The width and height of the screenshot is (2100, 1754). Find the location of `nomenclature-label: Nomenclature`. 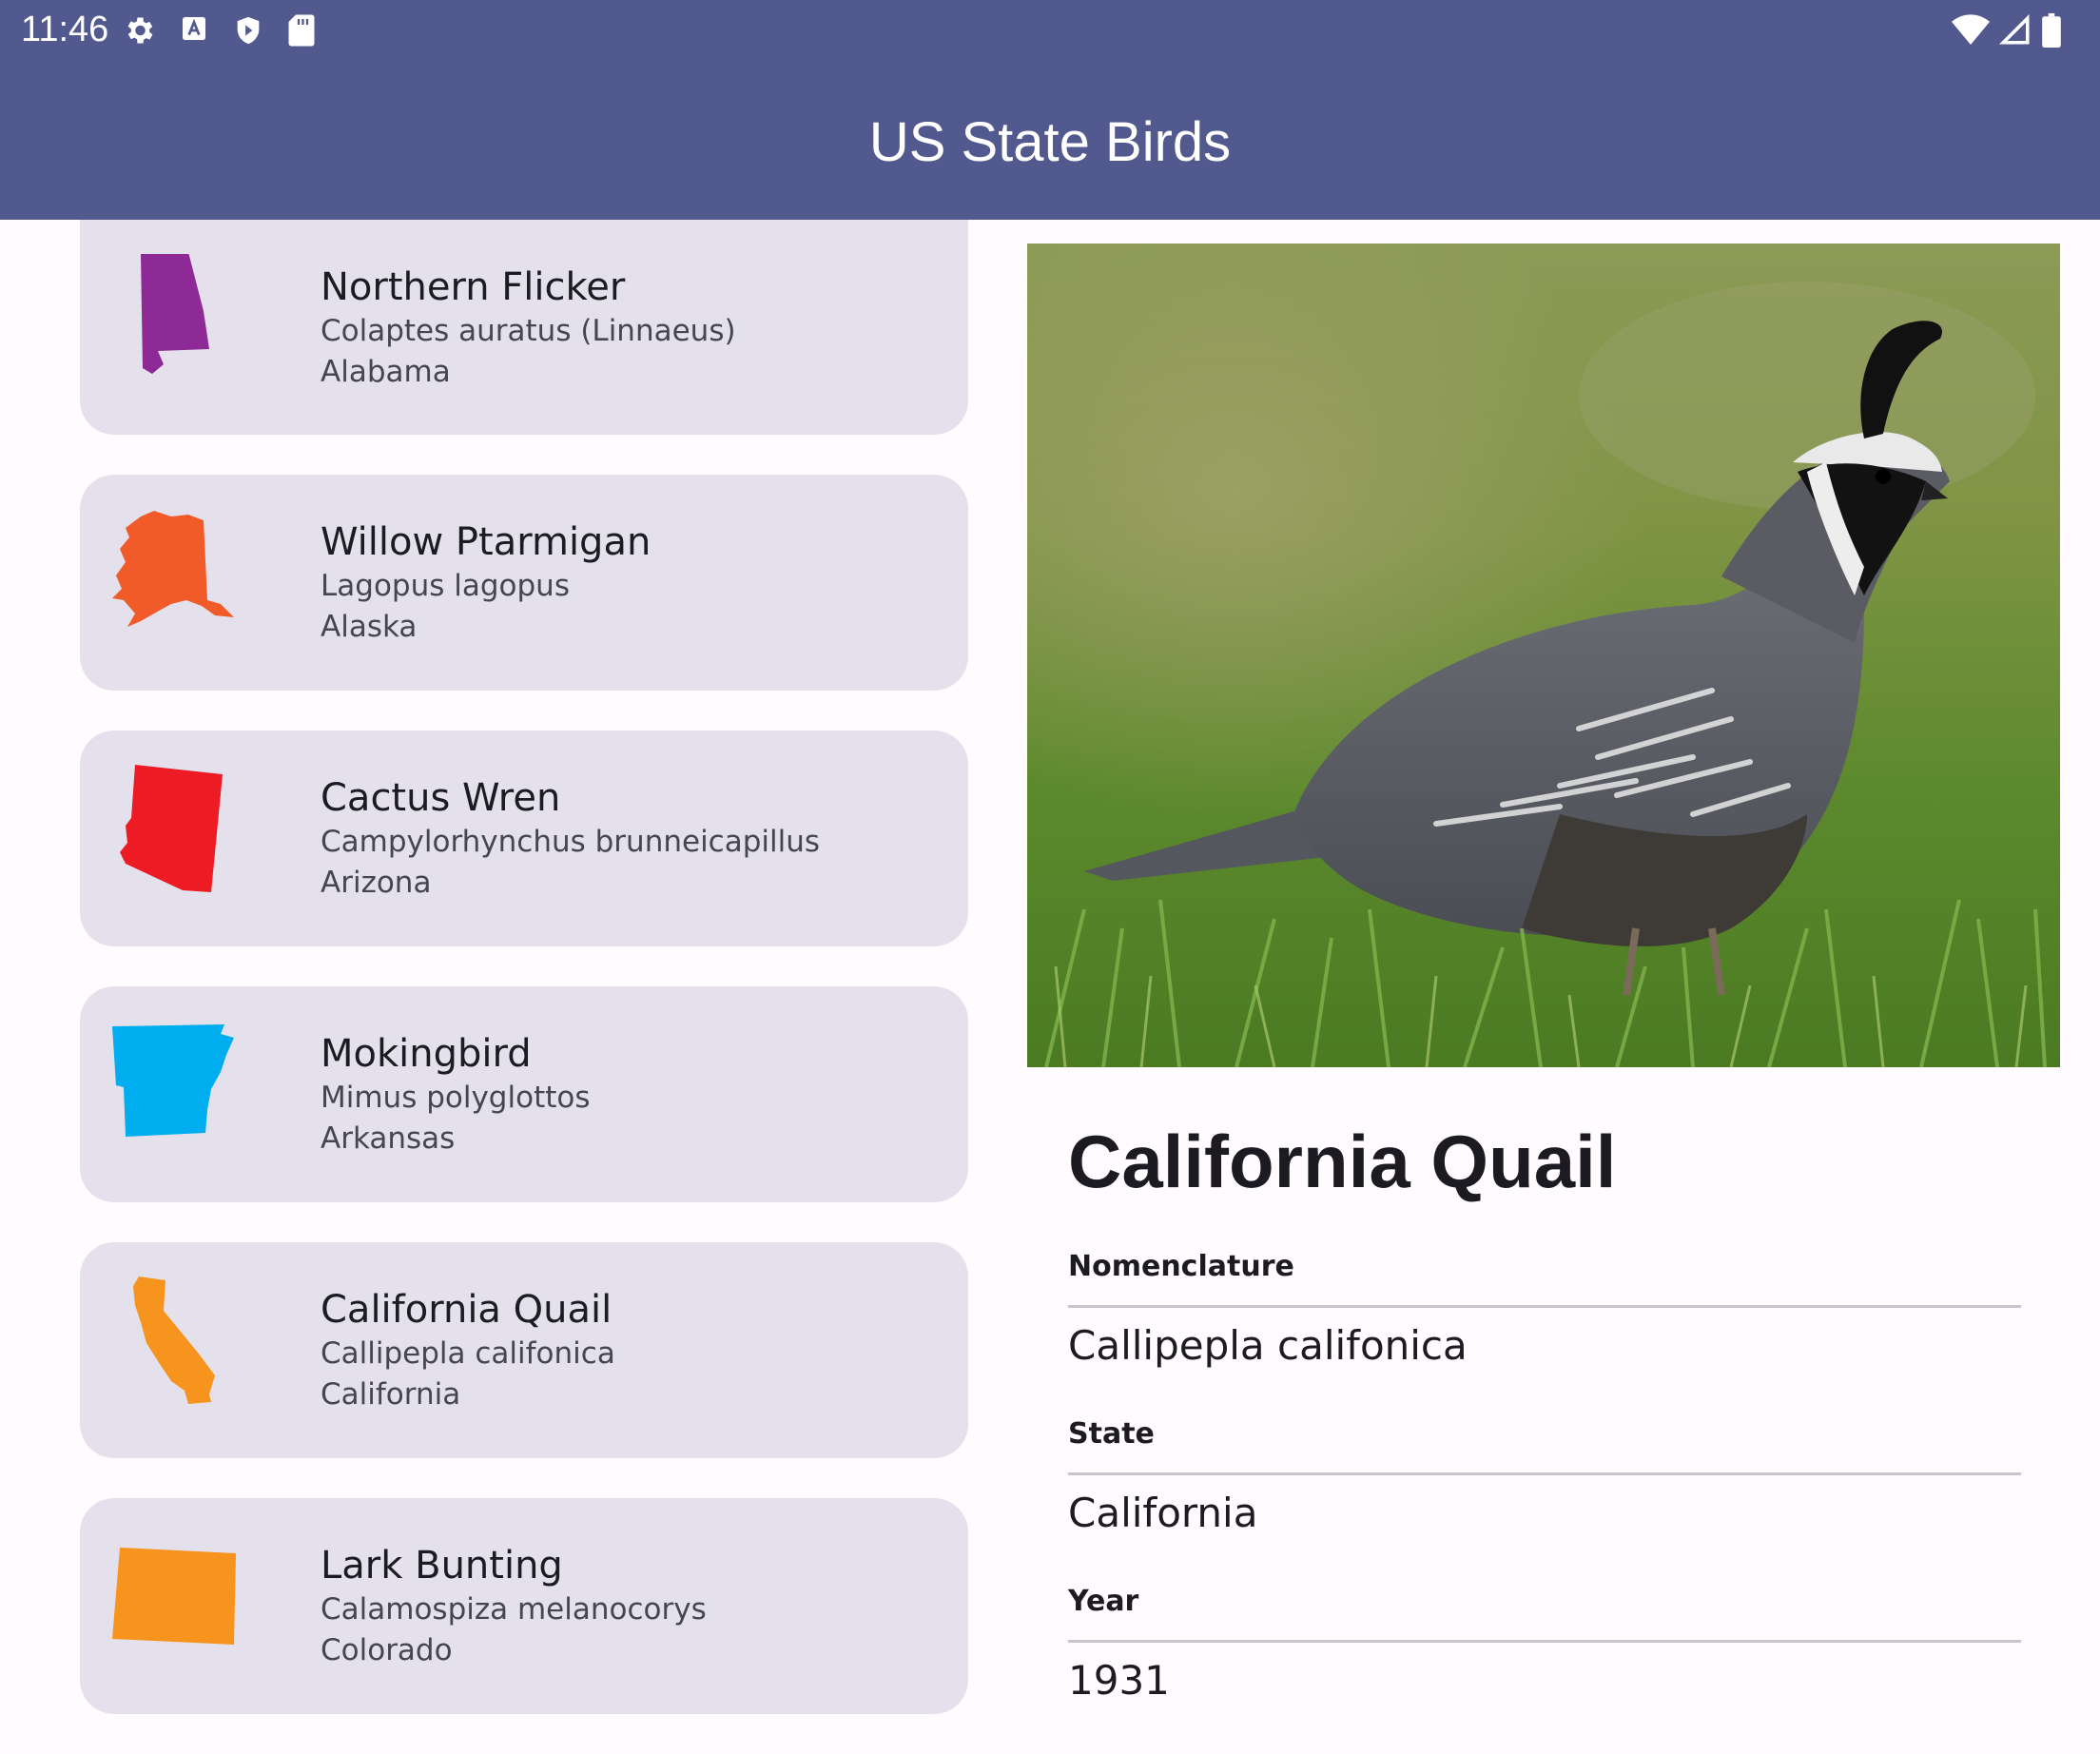

nomenclature-label: Nomenclature is located at coordinates (1181, 1266).